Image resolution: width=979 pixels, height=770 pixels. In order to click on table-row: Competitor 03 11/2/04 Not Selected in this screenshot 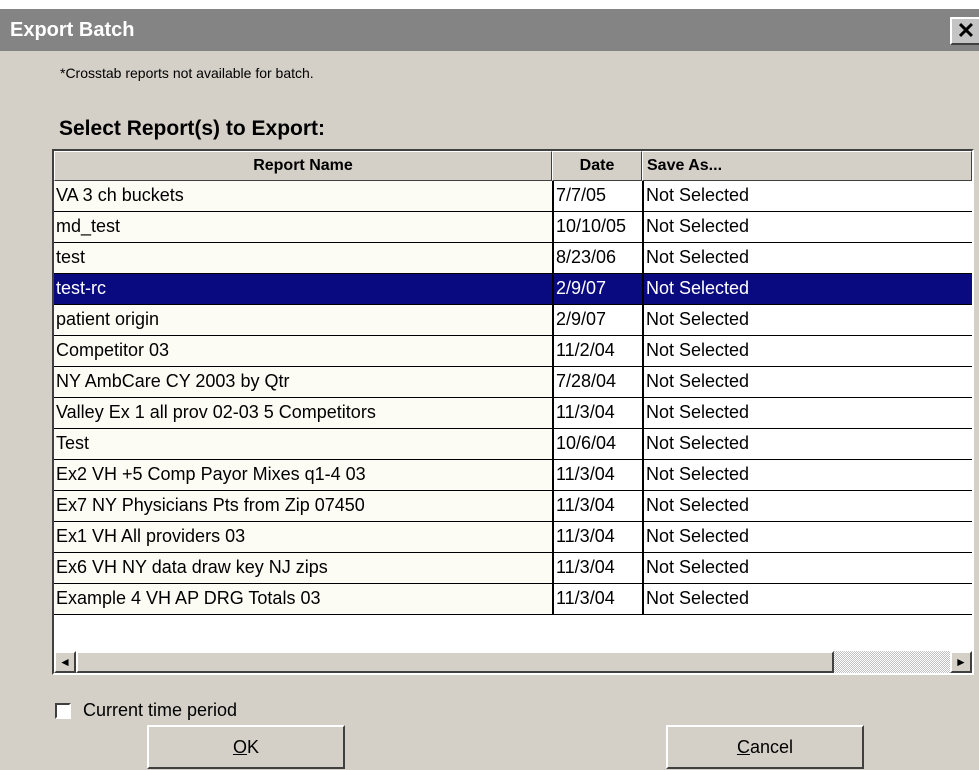, I will do `click(513, 351)`.